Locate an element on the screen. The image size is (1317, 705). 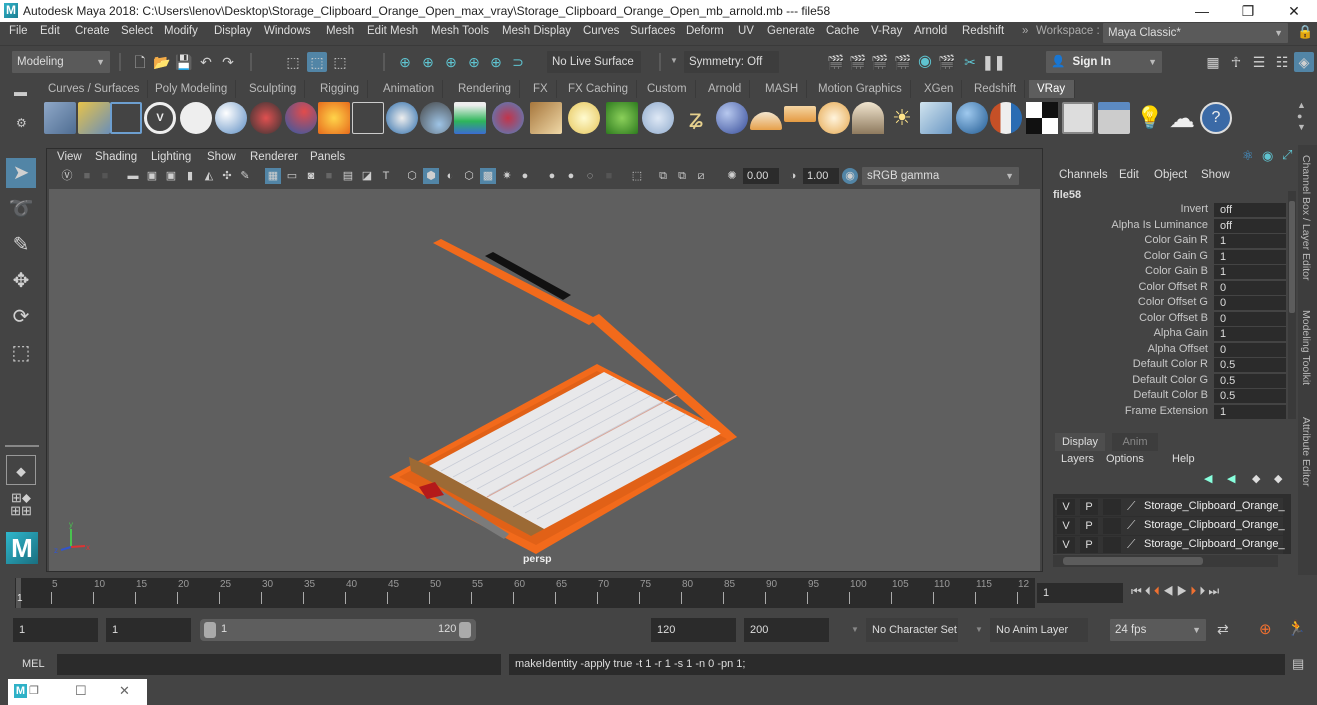
minimized-window: M ❐ ☐ ✕ is located at coordinates (77, 692).